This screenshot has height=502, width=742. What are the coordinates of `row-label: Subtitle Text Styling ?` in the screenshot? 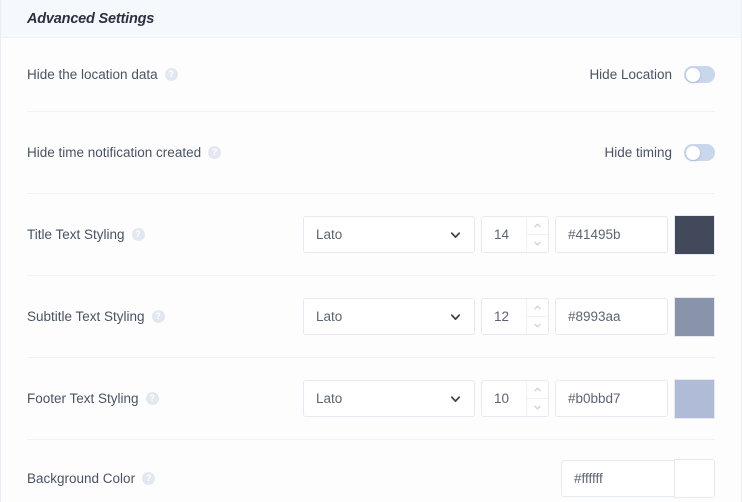 It's located at (96, 316).